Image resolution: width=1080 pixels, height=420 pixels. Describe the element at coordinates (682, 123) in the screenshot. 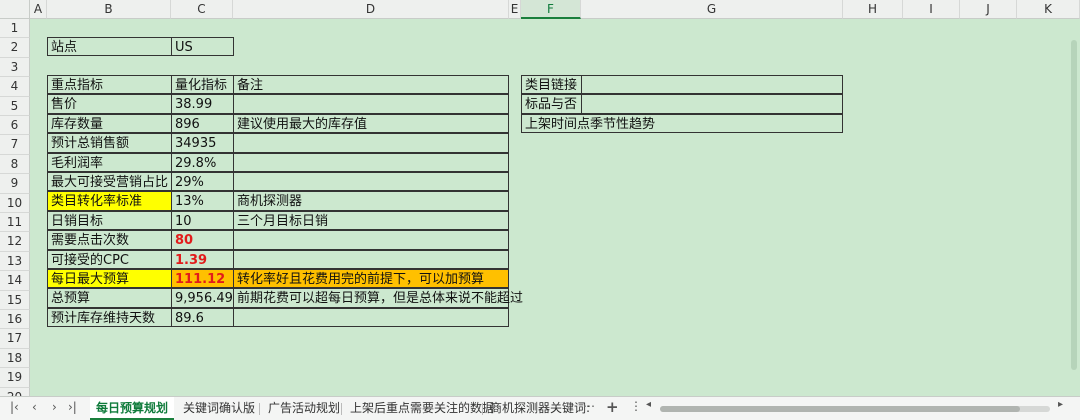

I see `cell-f6: 上架时间点季节性趋势` at that location.